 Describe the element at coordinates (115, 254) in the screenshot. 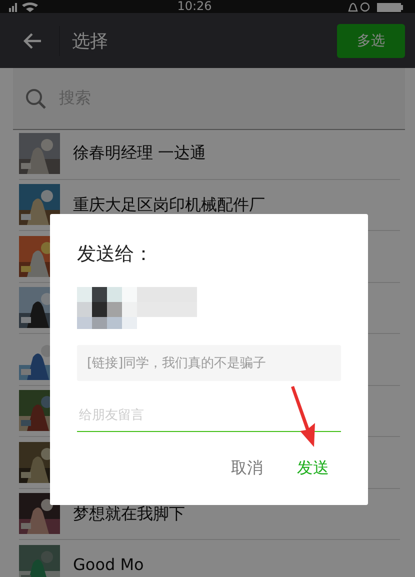

I see `dialog-title: 发送给：` at that location.